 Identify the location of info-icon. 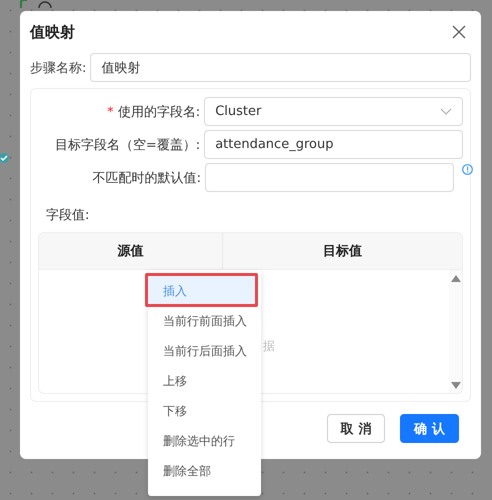
(467, 169).